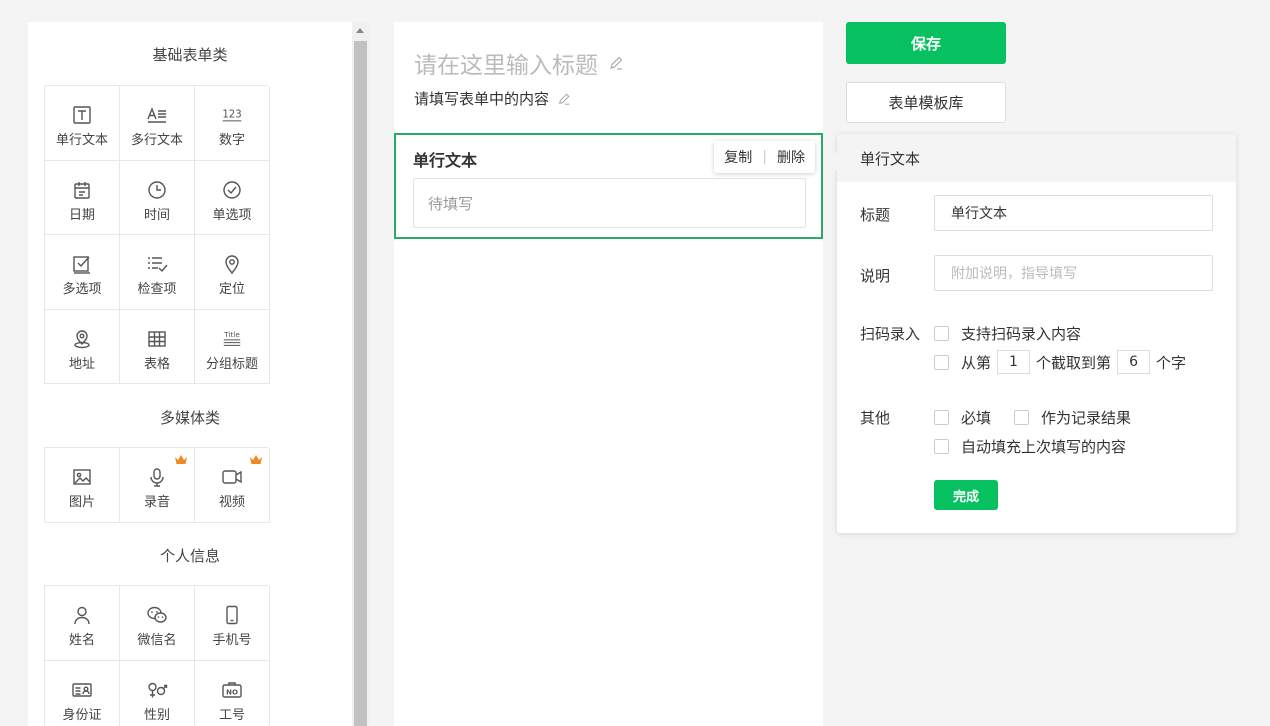 The width and height of the screenshot is (1270, 726). What do you see at coordinates (82, 264) in the screenshot?
I see `checkbox-icon` at bounding box center [82, 264].